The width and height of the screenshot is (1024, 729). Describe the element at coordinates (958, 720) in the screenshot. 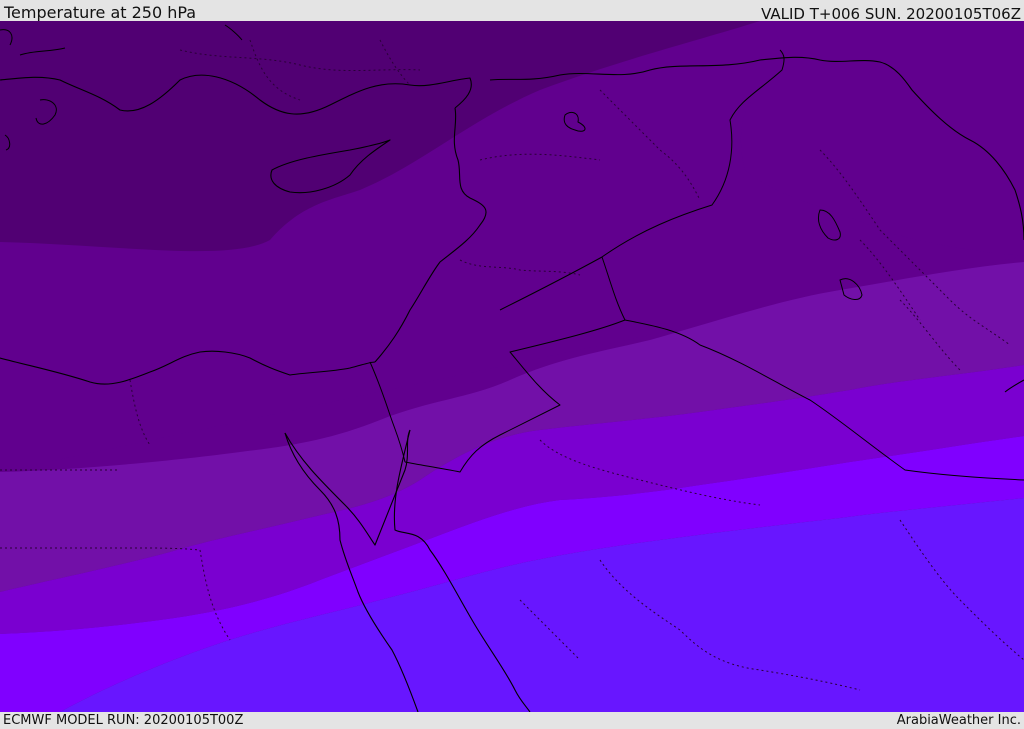

I see `credit: ArabiaWeather Inc.` at that location.